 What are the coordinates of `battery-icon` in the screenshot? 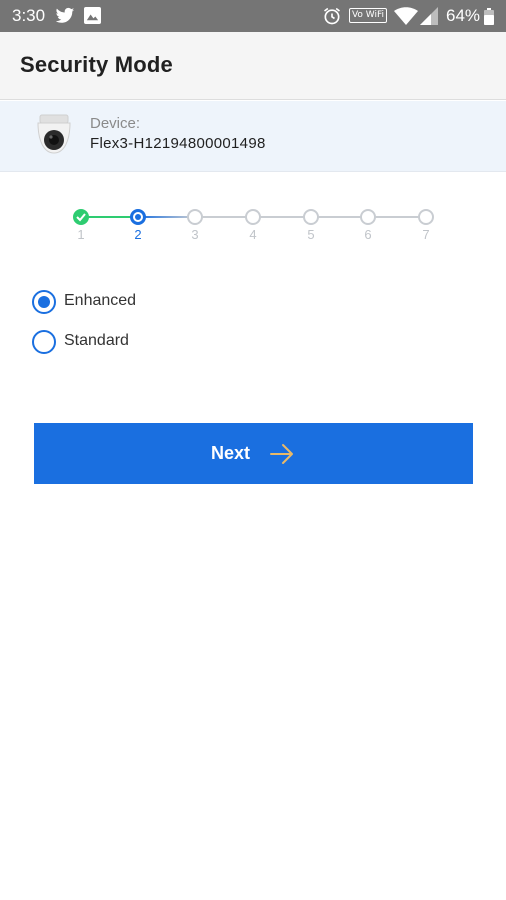 It's located at (489, 16).